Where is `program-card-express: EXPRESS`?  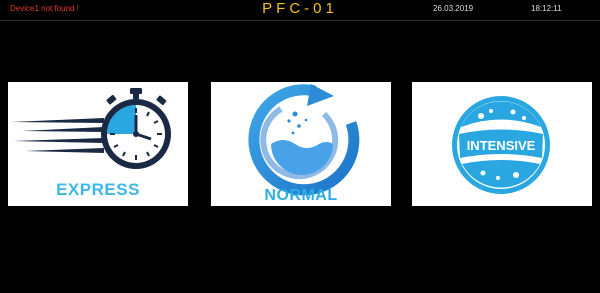
program-card-express: EXPRESS is located at coordinates (98, 144).